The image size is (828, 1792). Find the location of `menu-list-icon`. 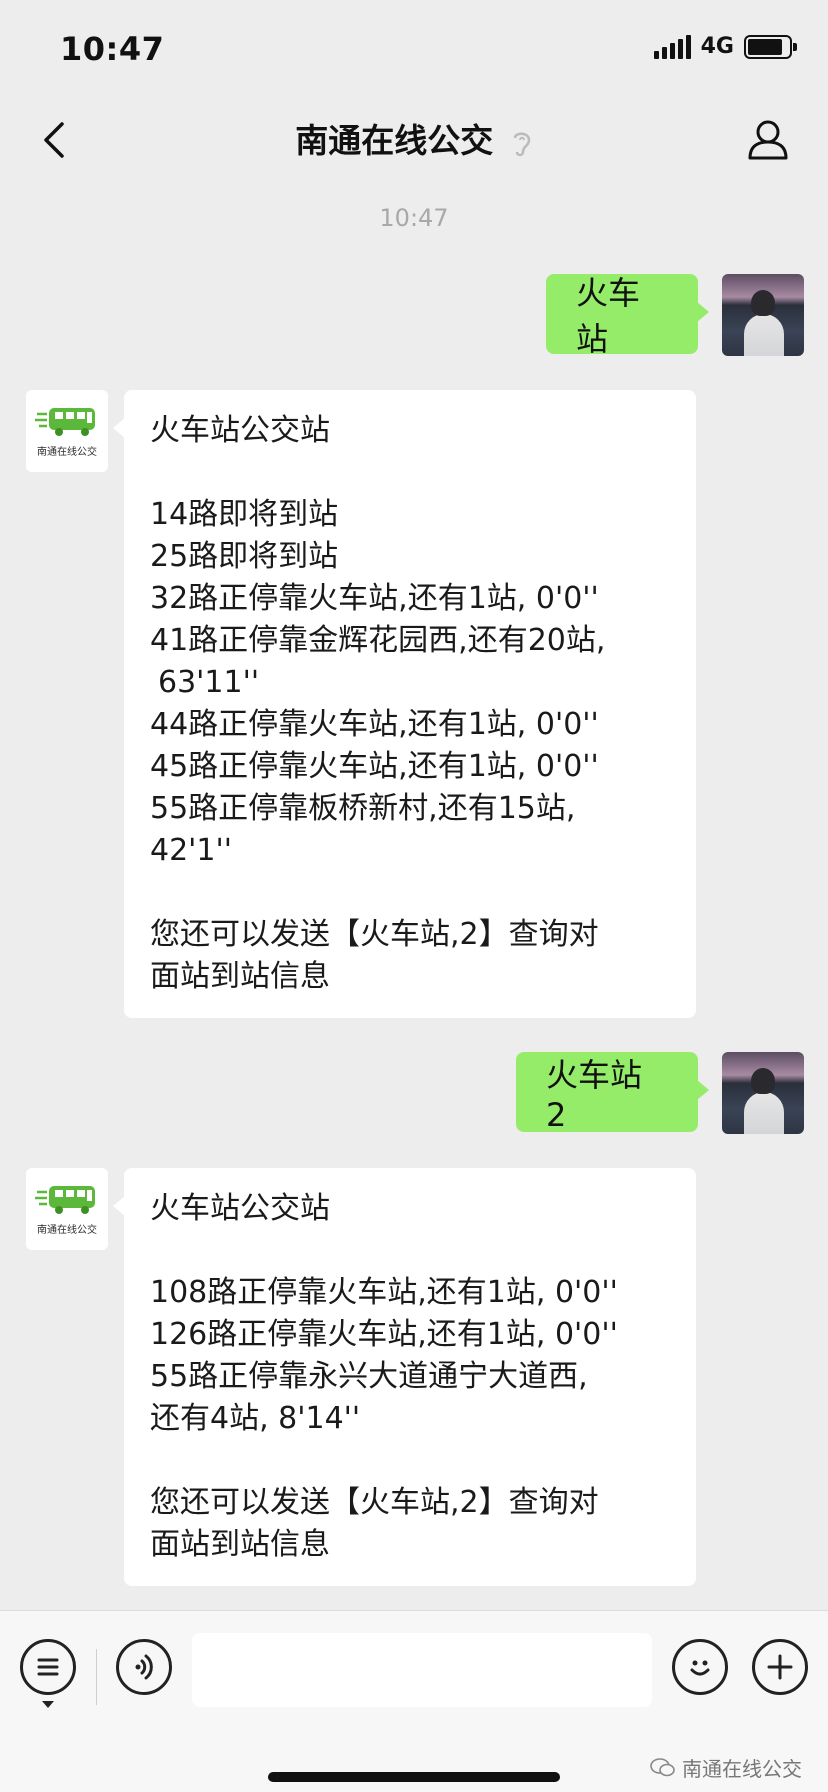

menu-list-icon is located at coordinates (48, 1667).